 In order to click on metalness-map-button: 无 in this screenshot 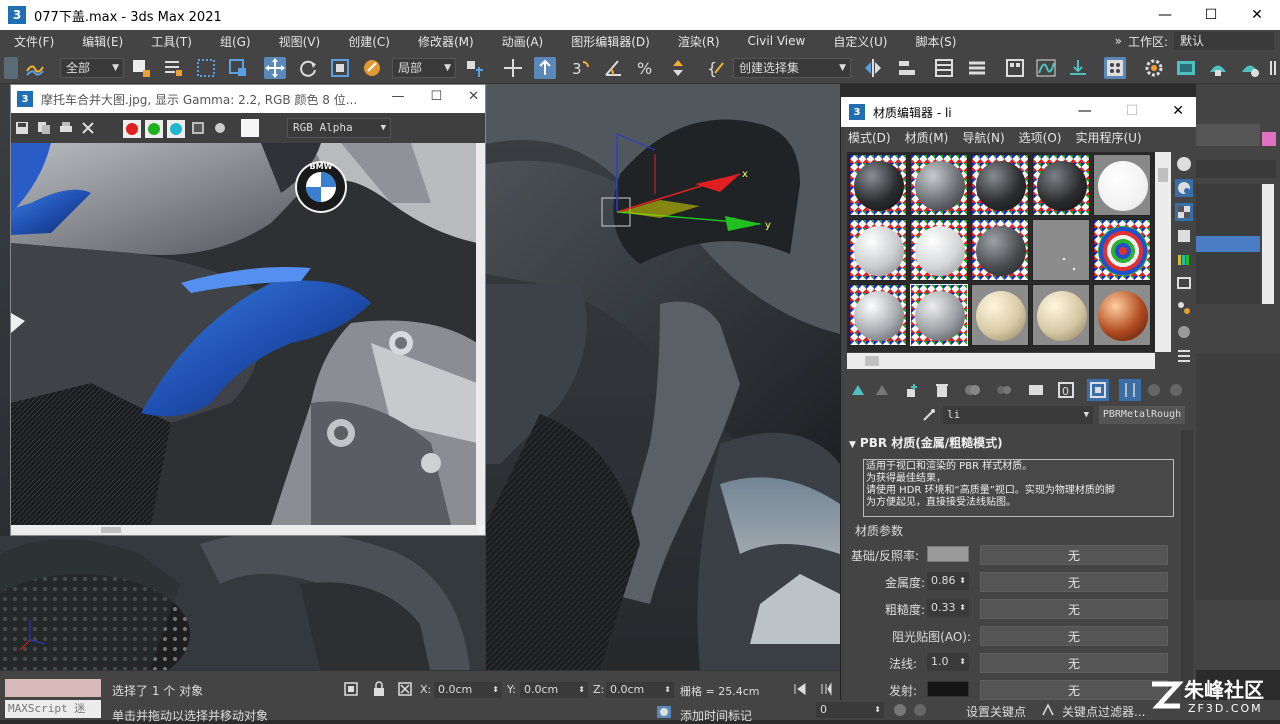, I will do `click(1074, 582)`.